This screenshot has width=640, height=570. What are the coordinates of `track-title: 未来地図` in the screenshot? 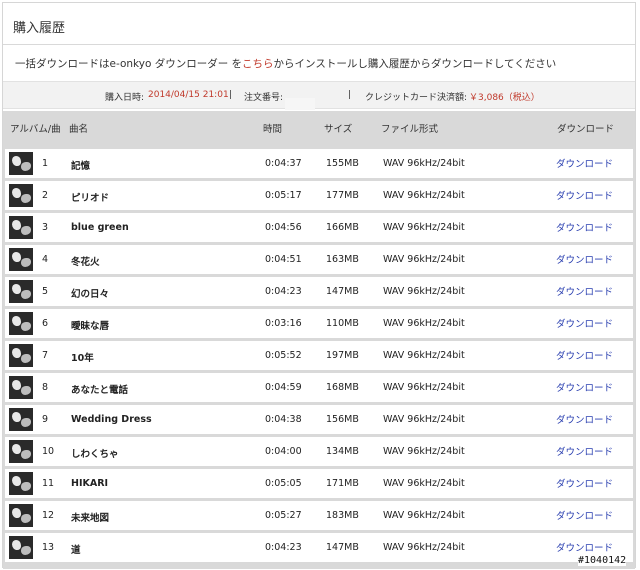 It's located at (90, 518).